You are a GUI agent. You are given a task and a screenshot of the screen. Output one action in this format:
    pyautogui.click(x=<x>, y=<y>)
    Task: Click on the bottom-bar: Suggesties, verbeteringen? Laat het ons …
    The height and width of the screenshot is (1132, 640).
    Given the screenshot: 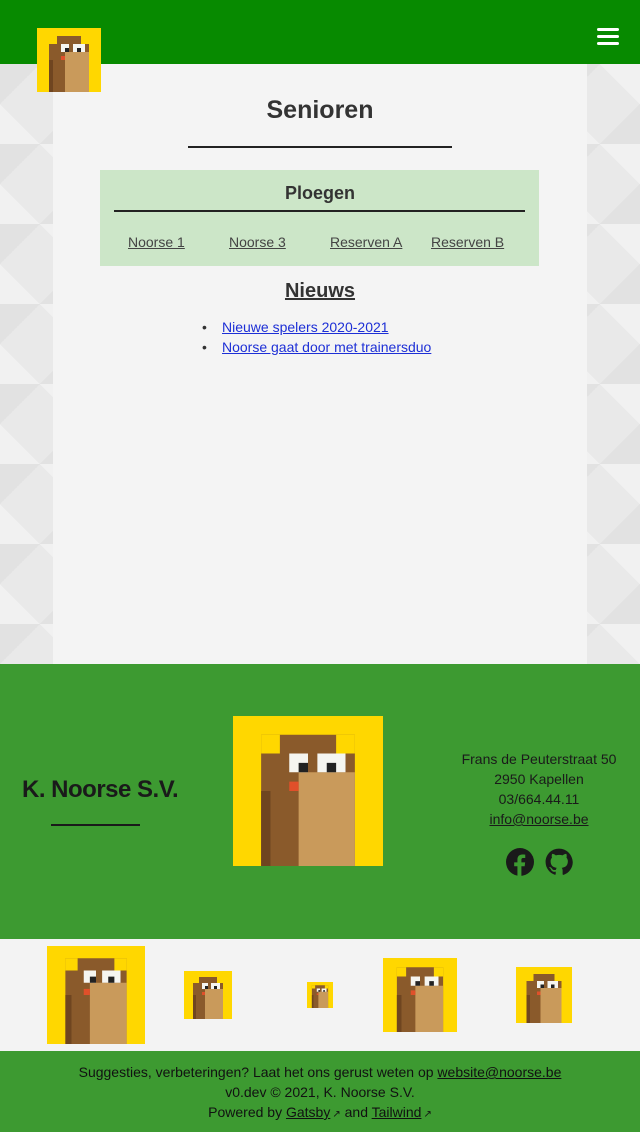 What is the action you would take?
    pyautogui.click(x=320, y=1091)
    